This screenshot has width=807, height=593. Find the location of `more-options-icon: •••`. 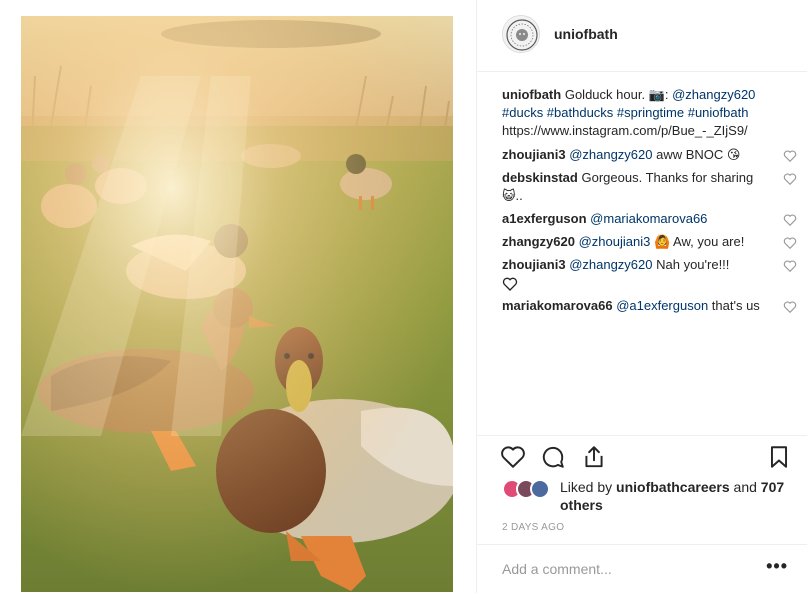

more-options-icon: ••• is located at coordinates (777, 566).